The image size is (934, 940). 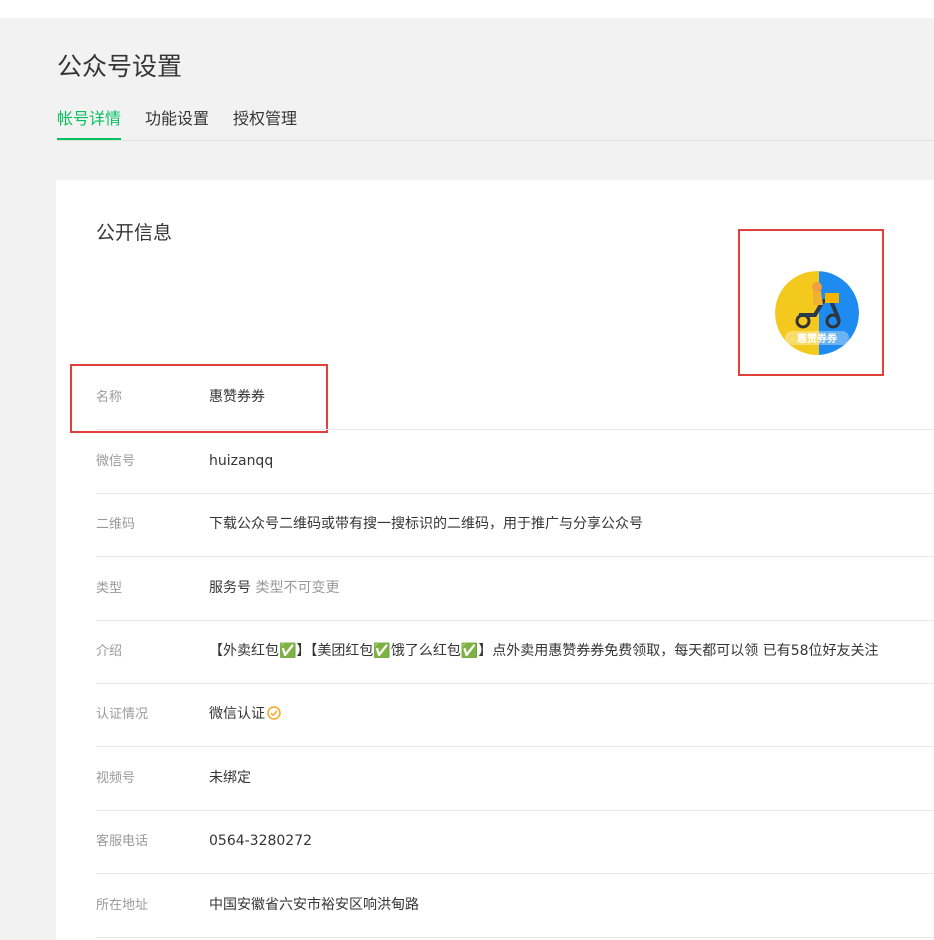 I want to click on account-type: 服务号 类型不可变更, so click(x=274, y=588).